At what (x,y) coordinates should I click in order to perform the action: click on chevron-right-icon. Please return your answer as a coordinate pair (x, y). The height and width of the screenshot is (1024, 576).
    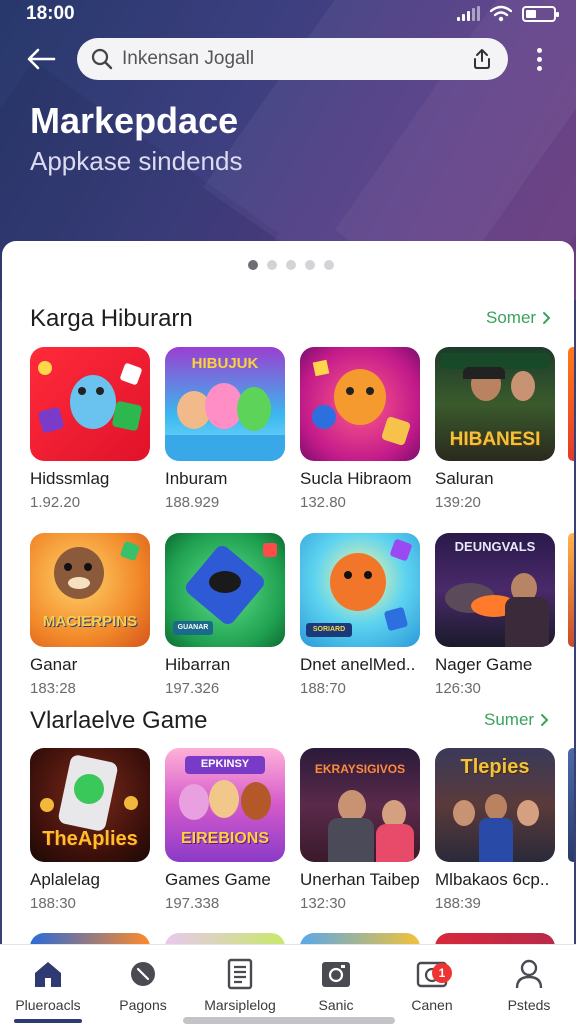
    Looking at the image, I should click on (547, 318).